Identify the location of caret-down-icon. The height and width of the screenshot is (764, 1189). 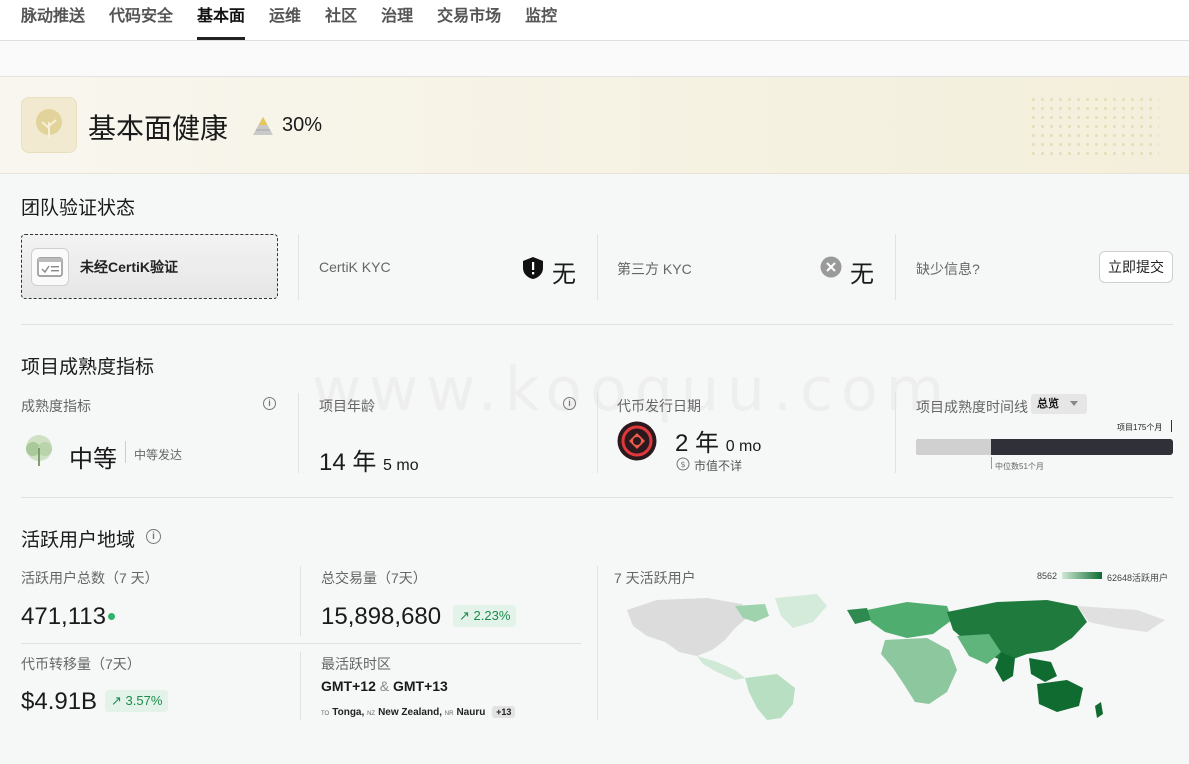
(1074, 403).